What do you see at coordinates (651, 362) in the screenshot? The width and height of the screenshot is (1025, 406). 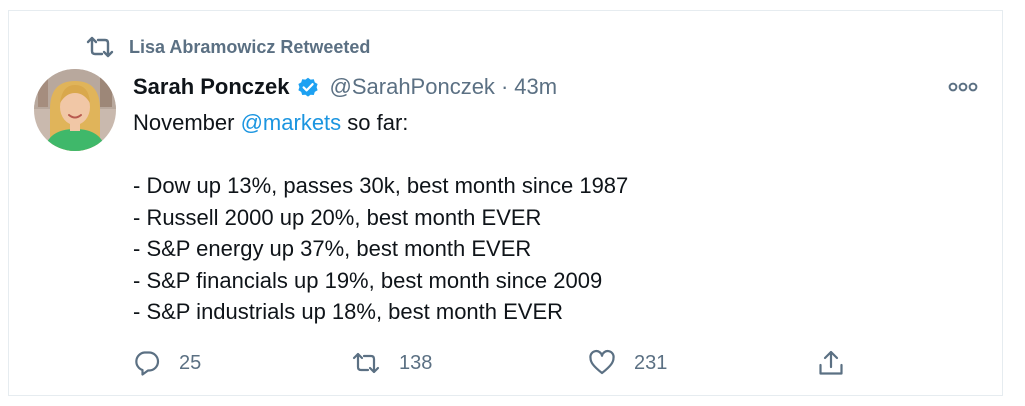 I see `like-count: 231` at bounding box center [651, 362].